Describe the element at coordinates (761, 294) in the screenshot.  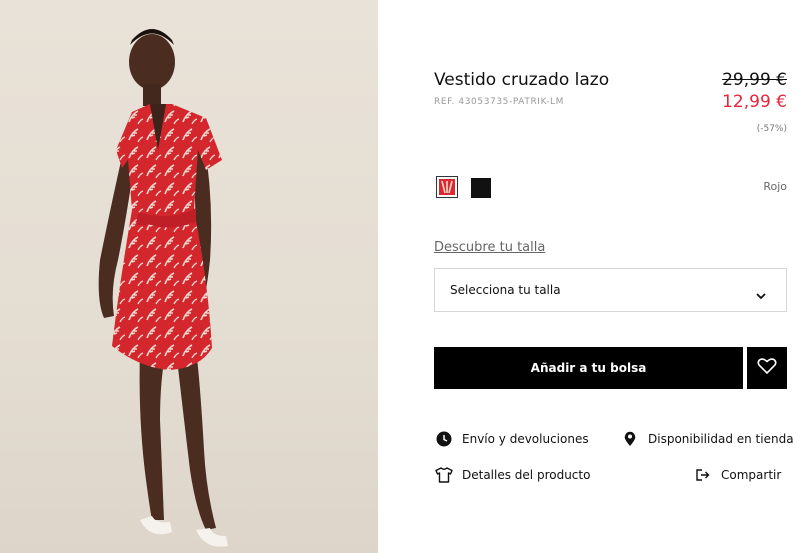
I see `chevron-down-icon` at that location.